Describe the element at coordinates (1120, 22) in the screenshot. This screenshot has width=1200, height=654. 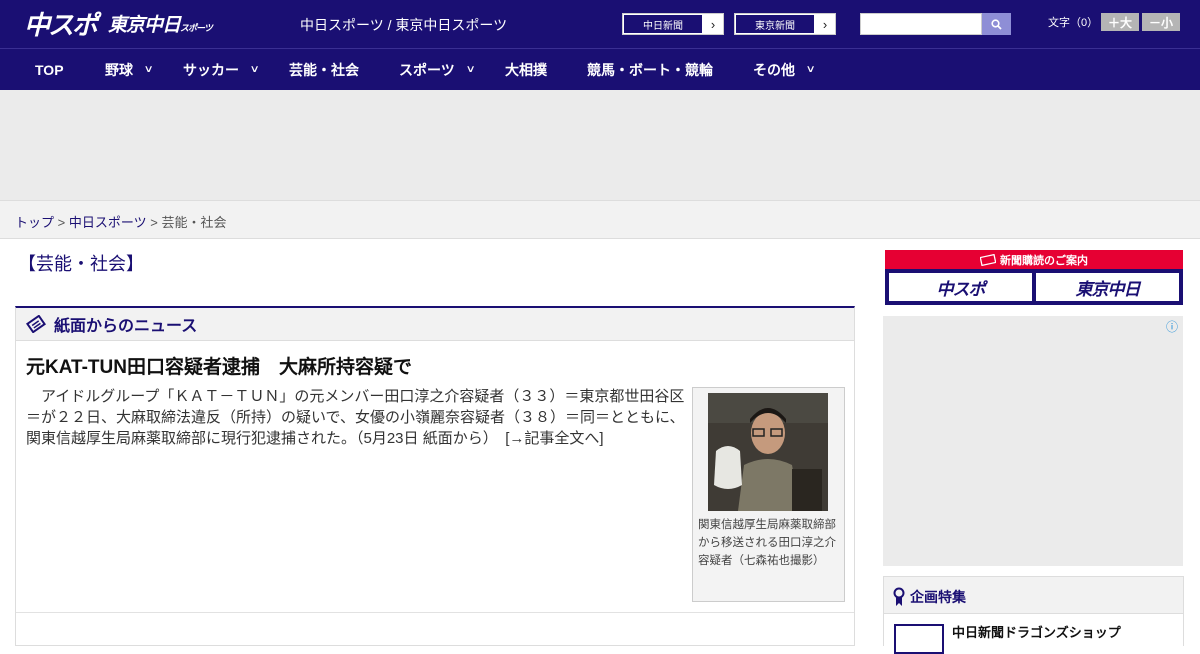
I see `font-larger-button: ＋大` at that location.